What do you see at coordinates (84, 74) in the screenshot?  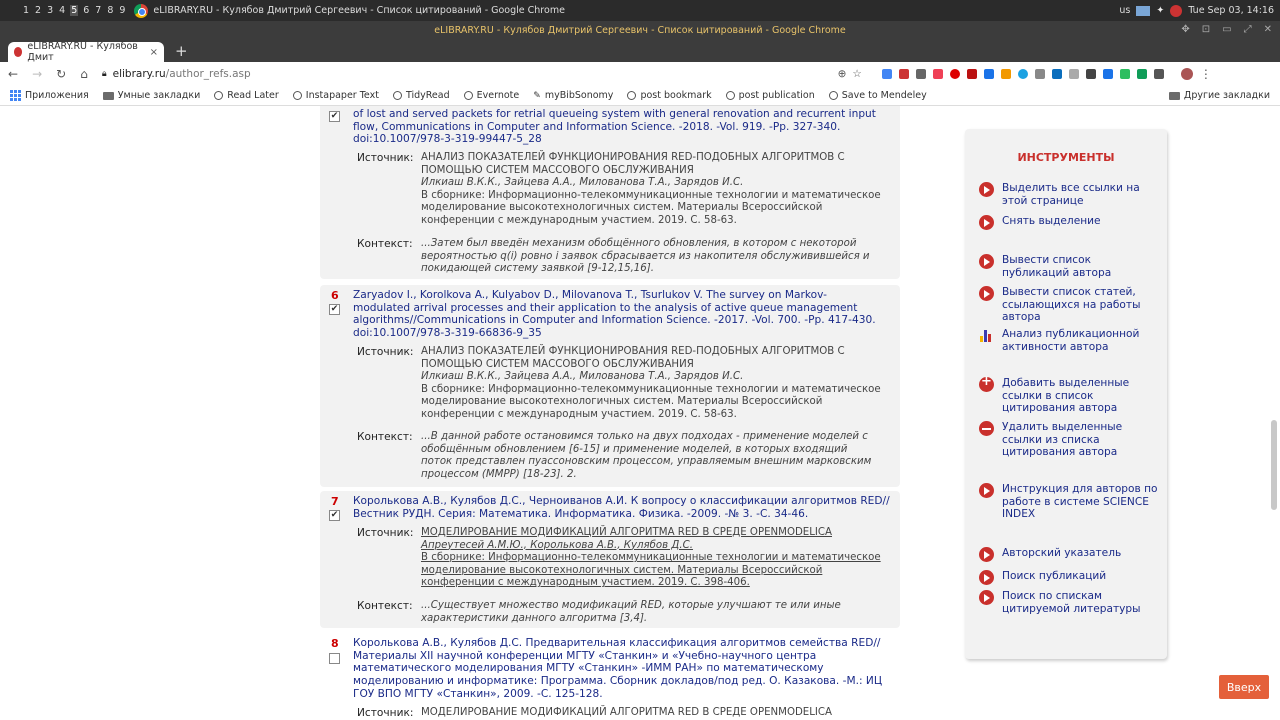 I see `home-icon: ⌂` at bounding box center [84, 74].